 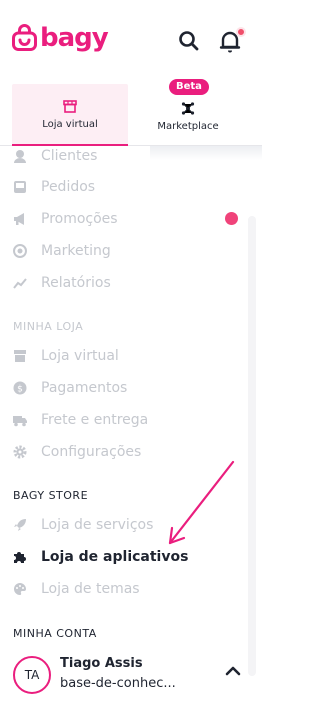 I want to click on bagy-logo: bagy, so click(x=60, y=37).